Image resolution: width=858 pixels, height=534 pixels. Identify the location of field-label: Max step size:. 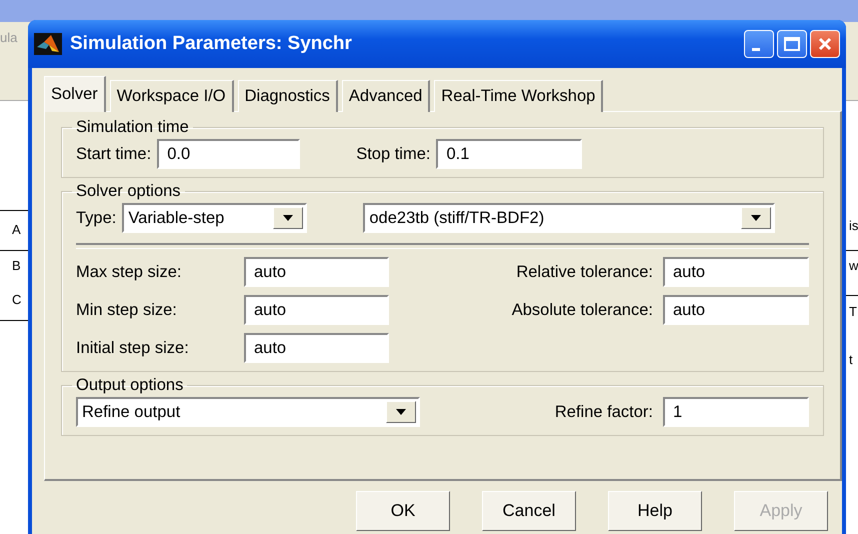
(129, 272).